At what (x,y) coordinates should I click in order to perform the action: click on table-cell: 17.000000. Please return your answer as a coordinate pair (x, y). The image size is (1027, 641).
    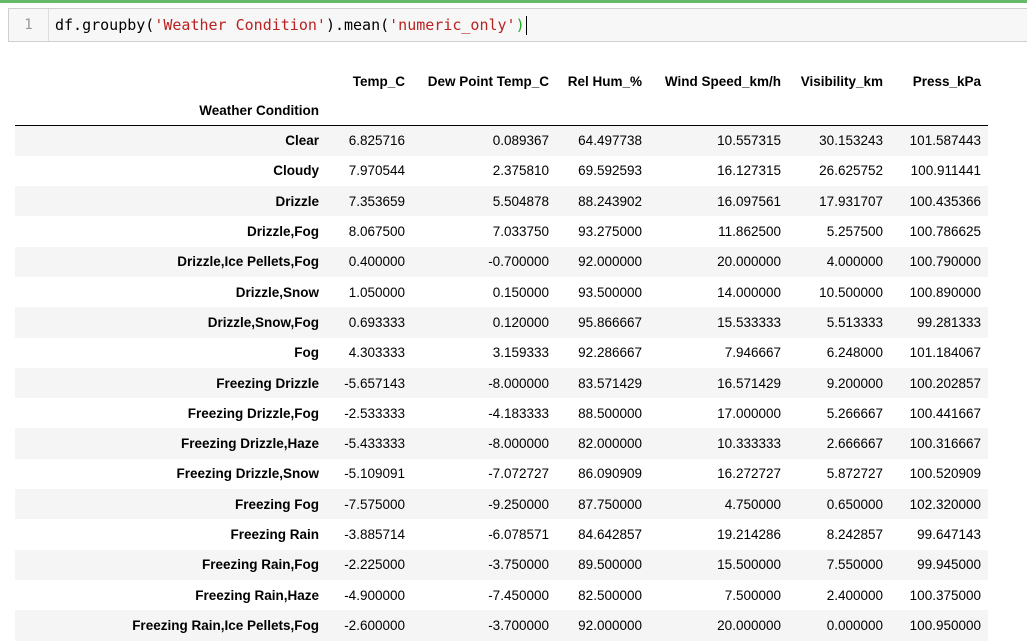
    Looking at the image, I should click on (749, 413).